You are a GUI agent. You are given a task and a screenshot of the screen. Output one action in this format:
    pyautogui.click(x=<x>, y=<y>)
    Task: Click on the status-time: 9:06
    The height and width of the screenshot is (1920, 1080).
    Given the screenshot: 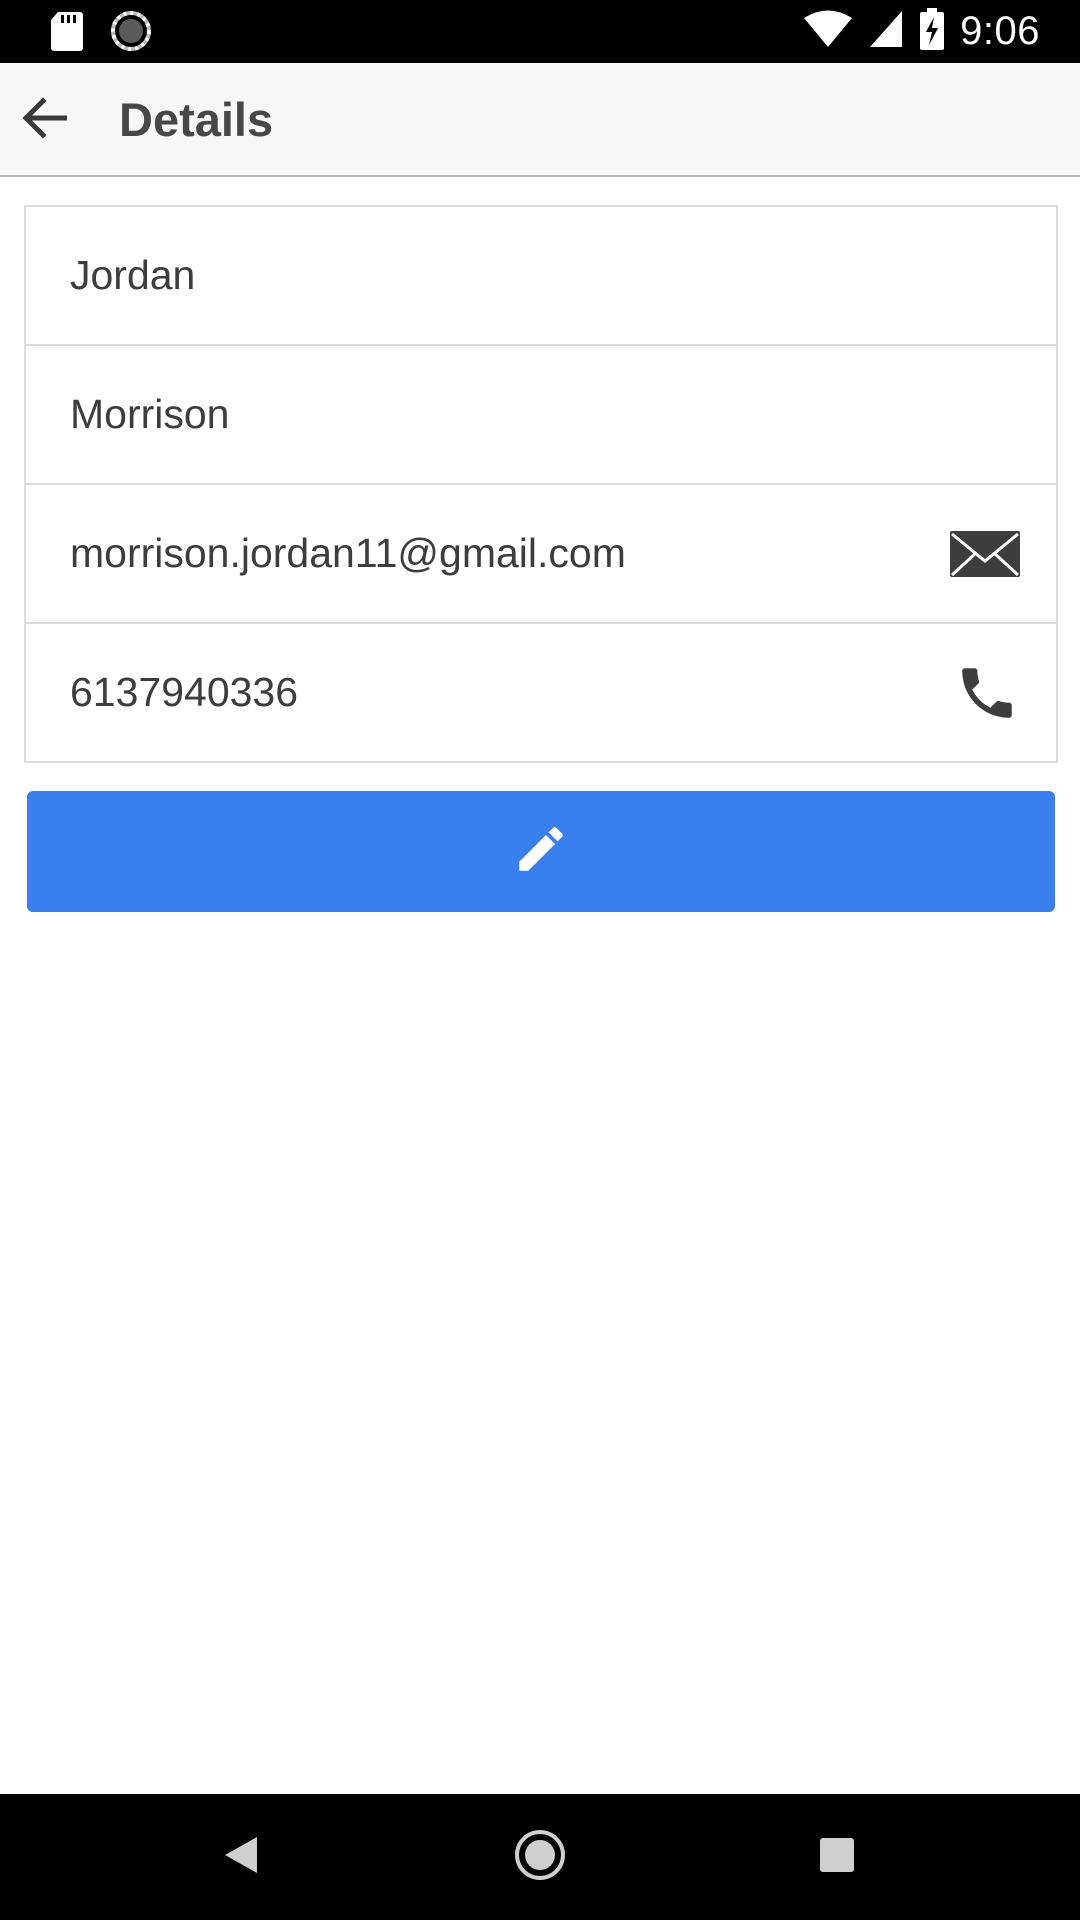 What is the action you would take?
    pyautogui.click(x=1000, y=31)
    